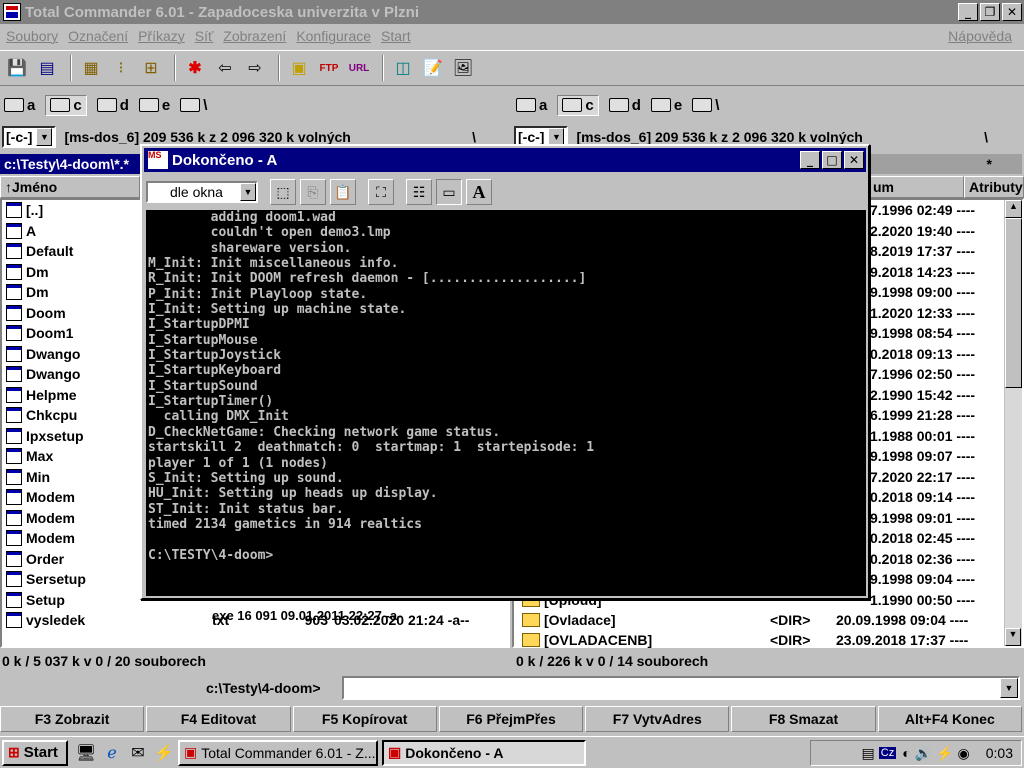  I want to click on file-date-row: 2.2020 19:40 ----, so click(935, 231).